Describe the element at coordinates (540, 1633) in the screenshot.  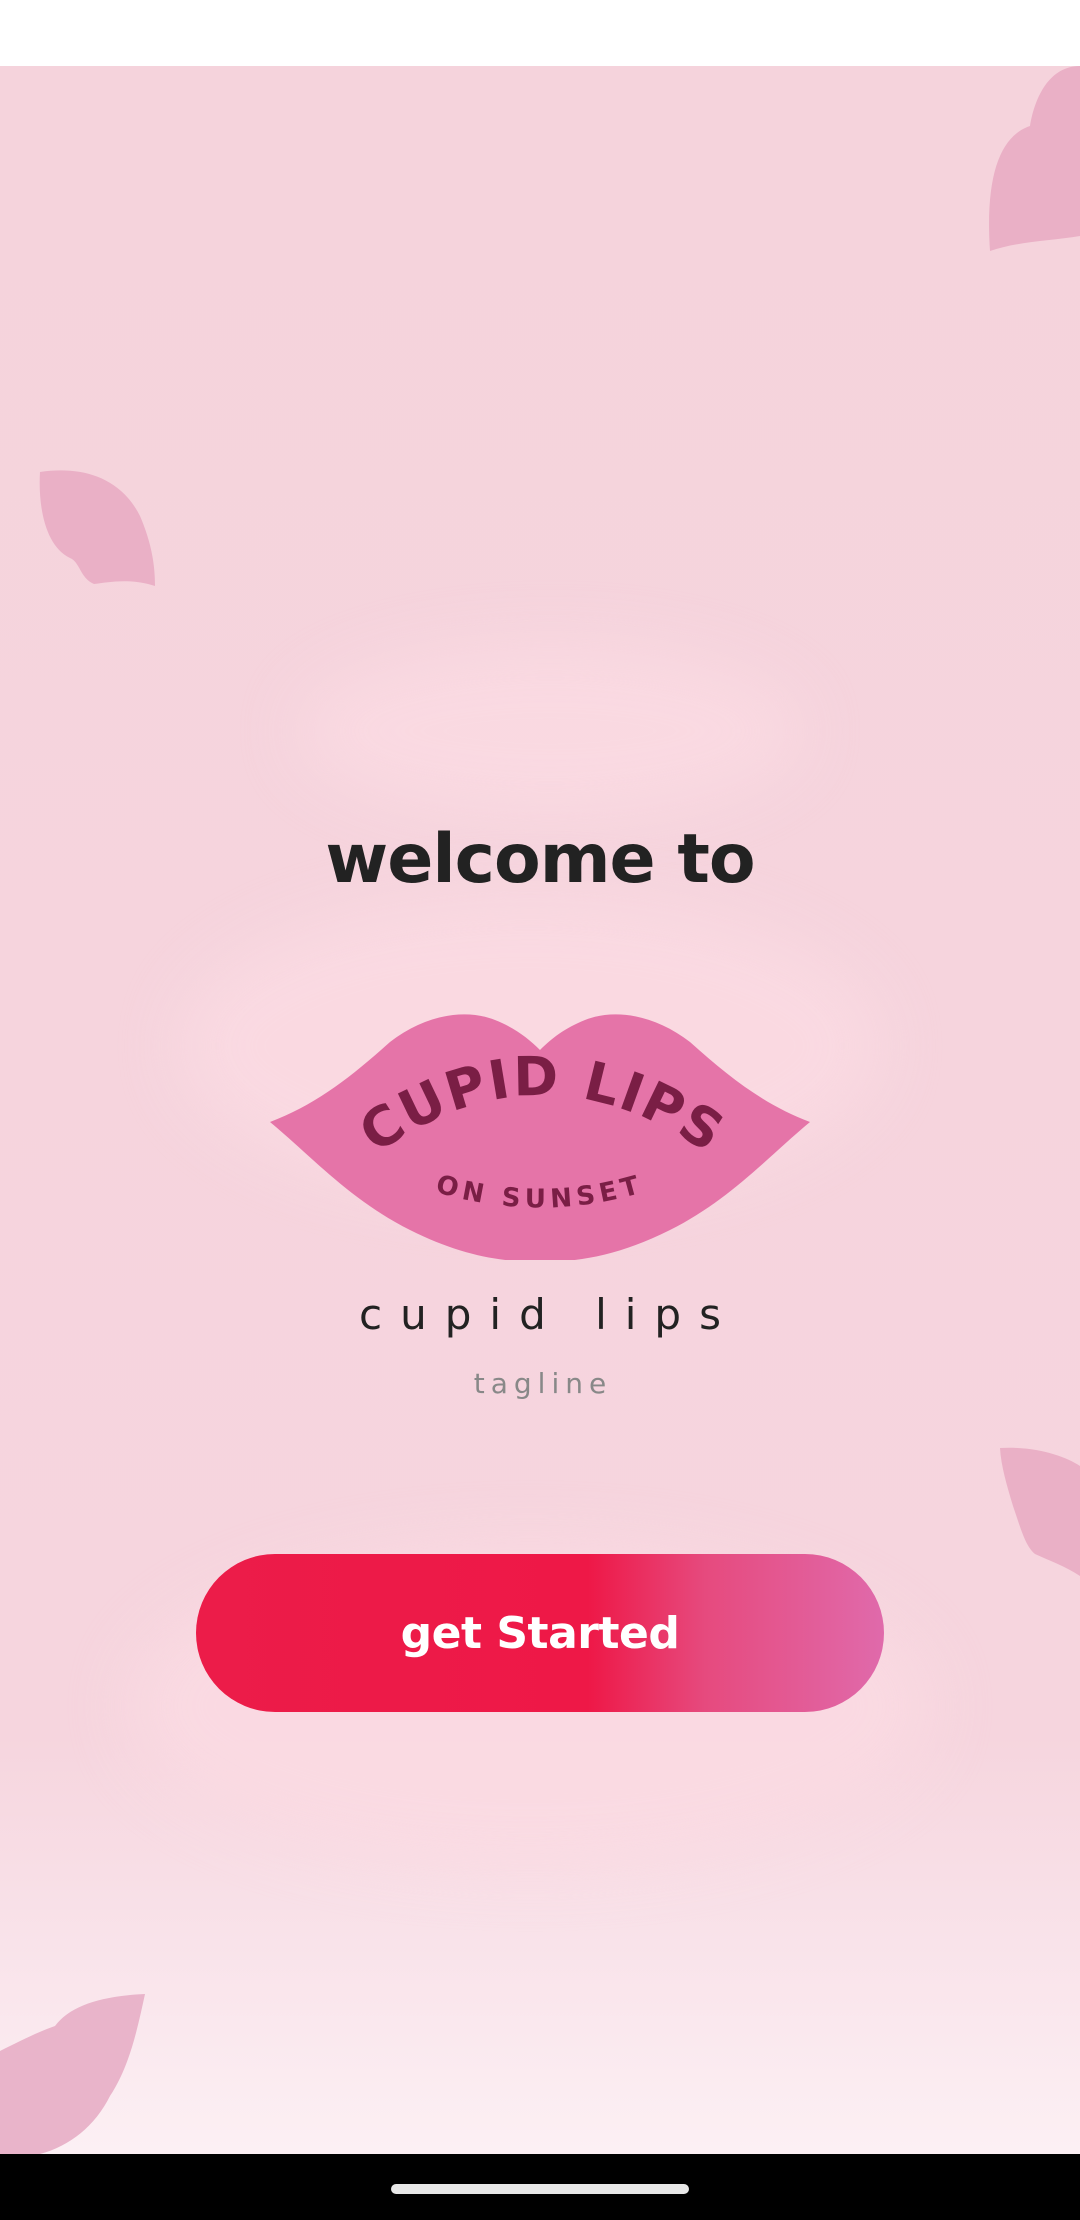
I see `get-started-button: get Started` at that location.